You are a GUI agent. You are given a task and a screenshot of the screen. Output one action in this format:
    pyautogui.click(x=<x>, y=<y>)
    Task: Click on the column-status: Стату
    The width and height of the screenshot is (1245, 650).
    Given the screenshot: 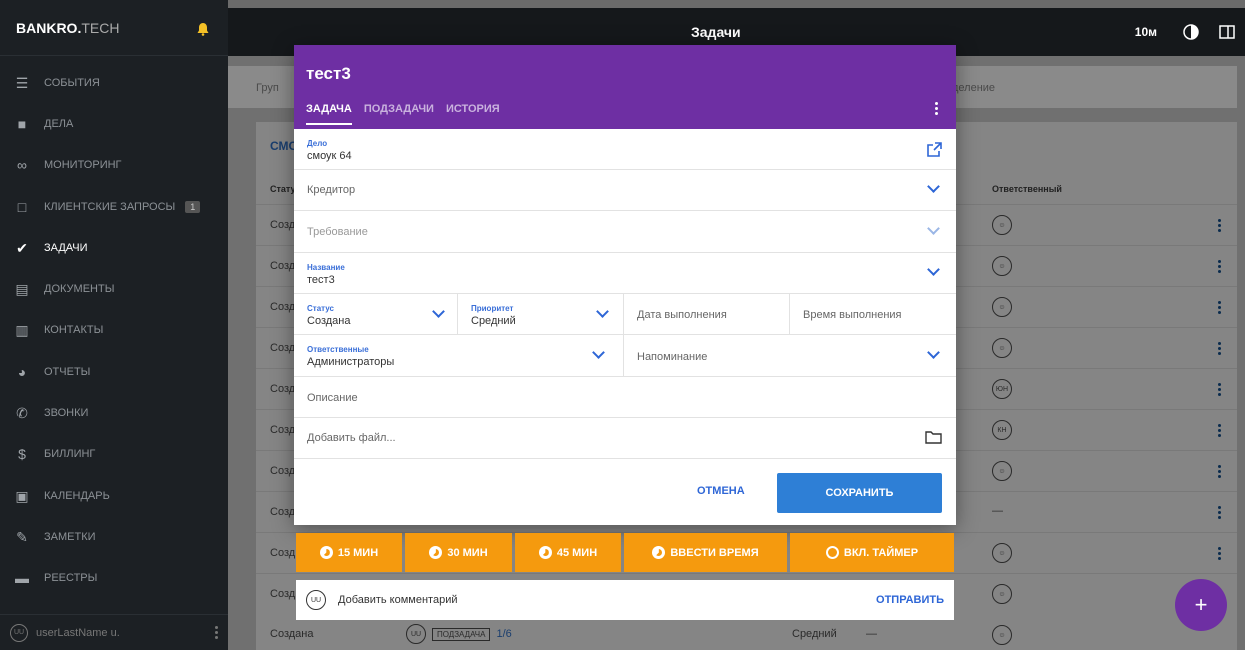 What is the action you would take?
    pyautogui.click(x=283, y=189)
    